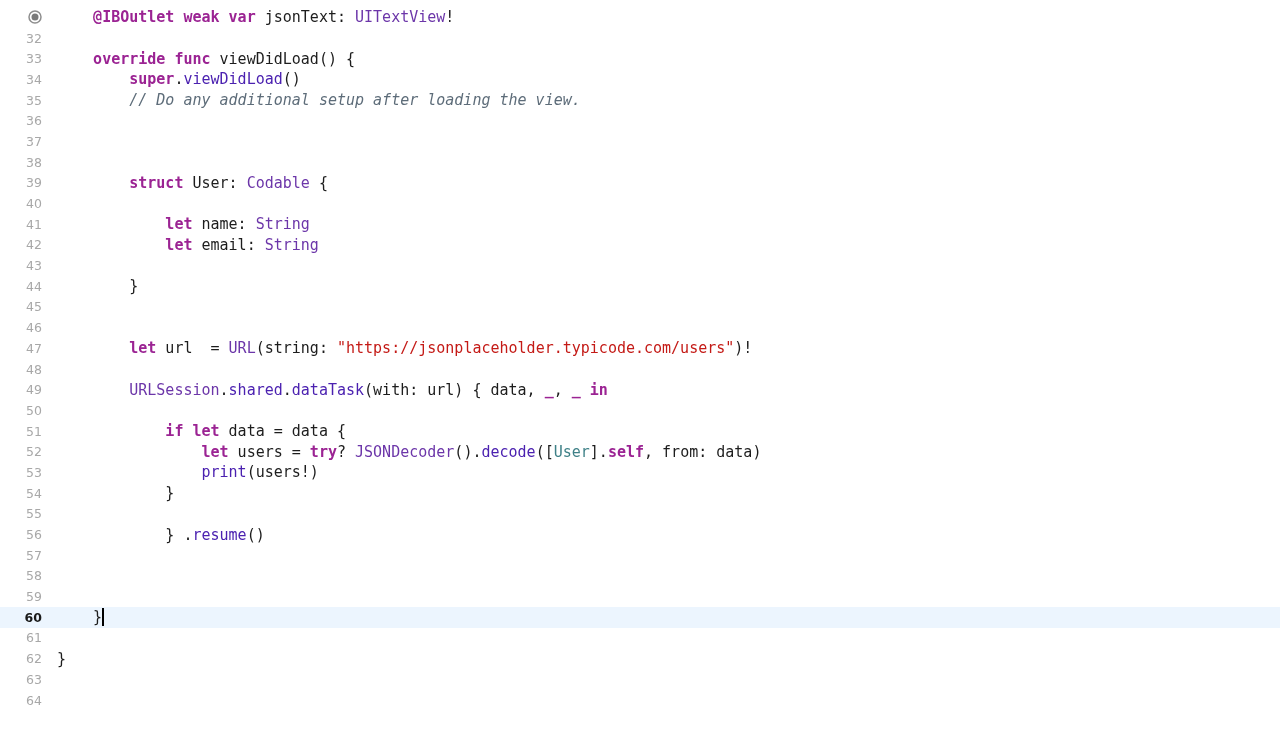 The height and width of the screenshot is (730, 1280). Describe the element at coordinates (34, 431) in the screenshot. I see `line-number: 51` at that location.